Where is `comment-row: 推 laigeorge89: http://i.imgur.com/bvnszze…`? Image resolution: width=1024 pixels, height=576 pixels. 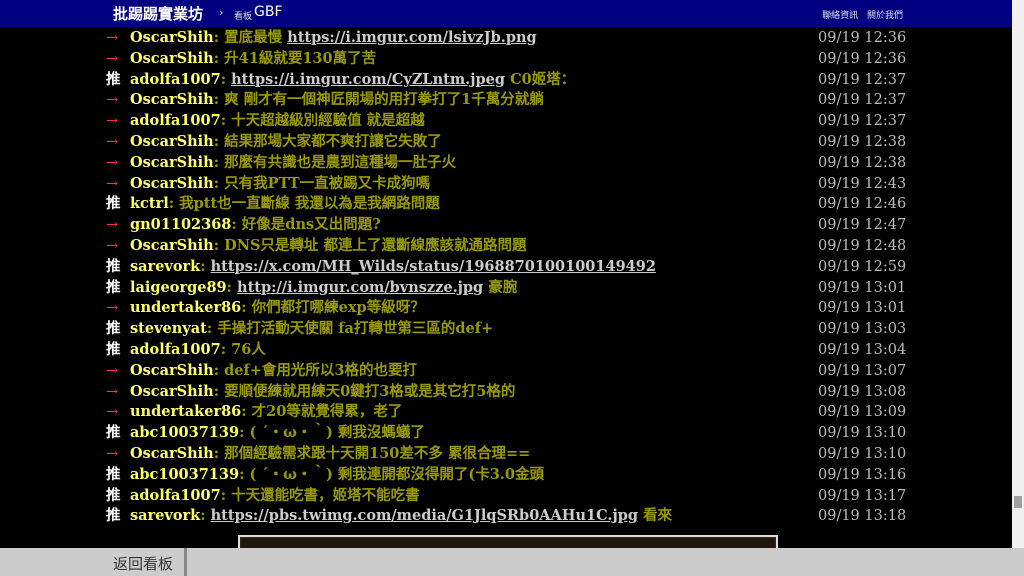 comment-row: 推 laigeorge89: http://i.imgur.com/bvnszze… is located at coordinates (506, 288).